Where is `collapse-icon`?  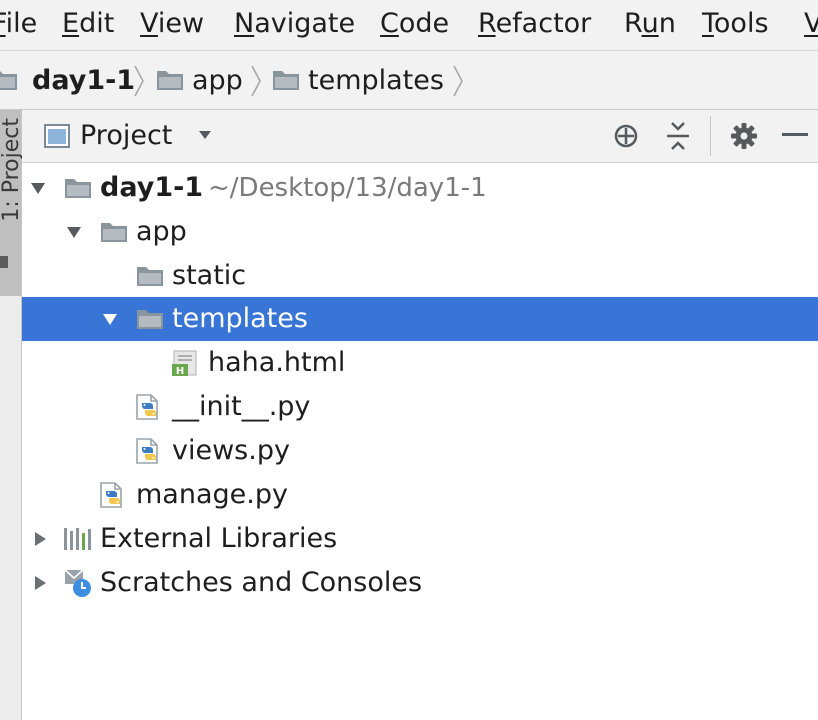 collapse-icon is located at coordinates (678, 136).